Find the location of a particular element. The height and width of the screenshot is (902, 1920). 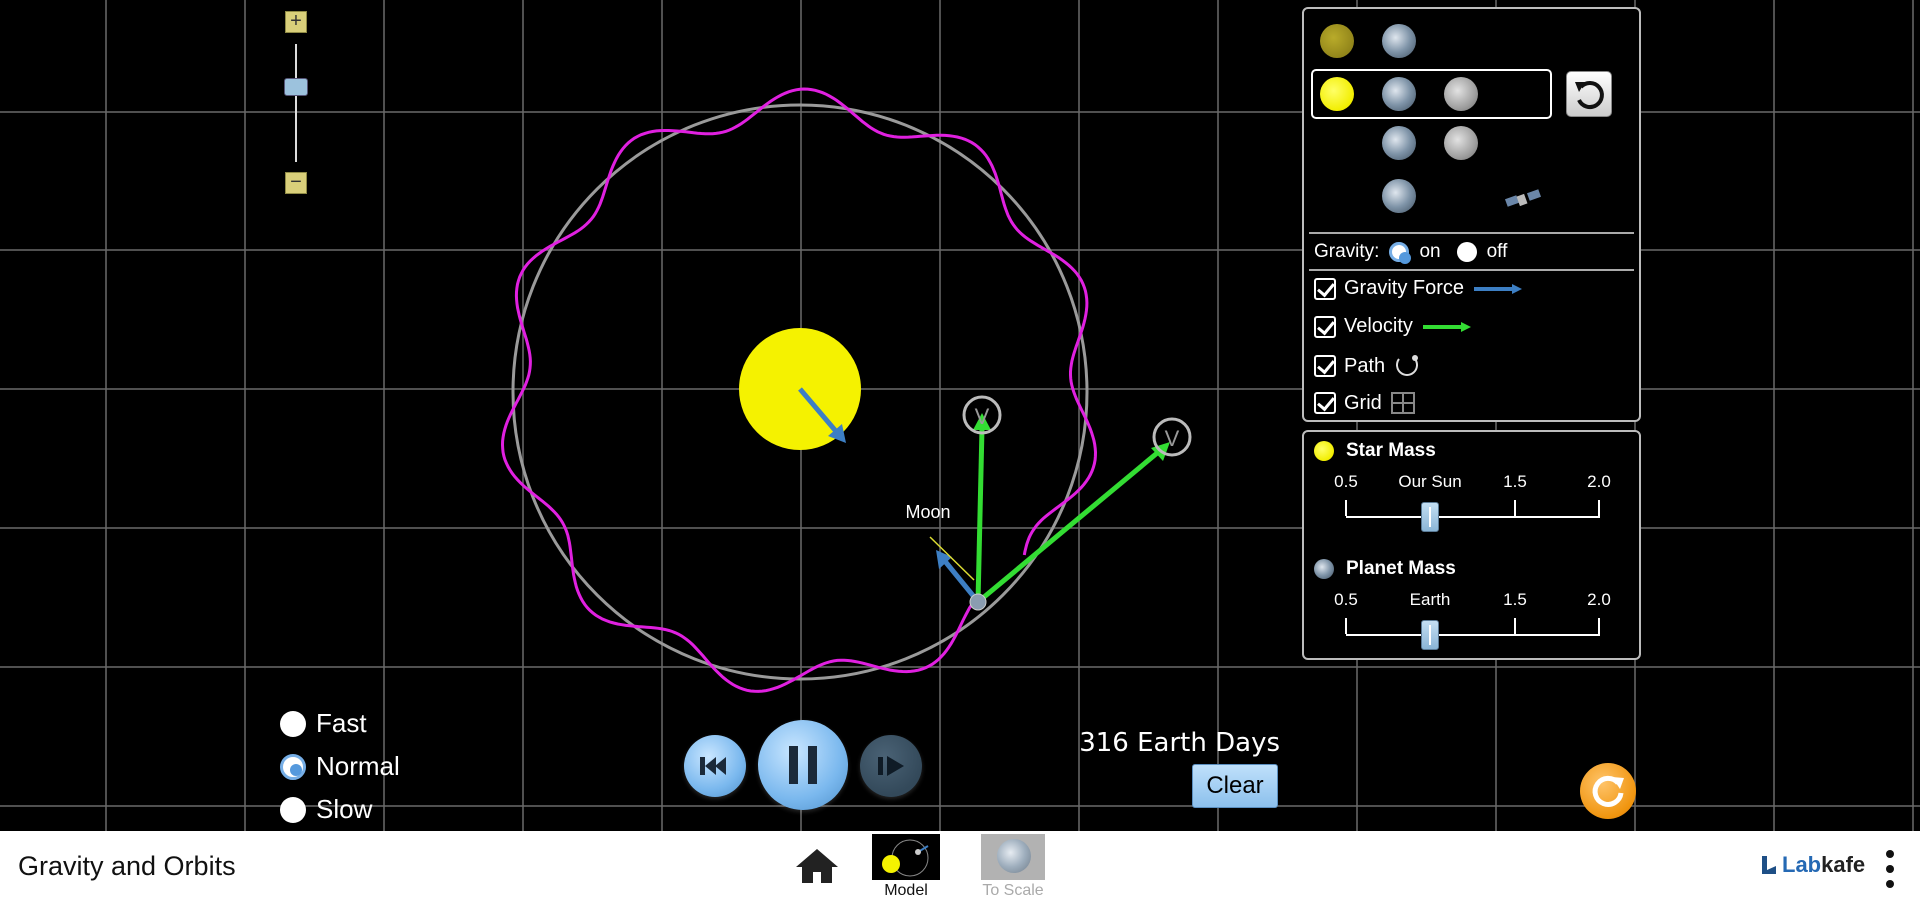

velocity-checkbox-row: Velocity is located at coordinates (1393, 326).